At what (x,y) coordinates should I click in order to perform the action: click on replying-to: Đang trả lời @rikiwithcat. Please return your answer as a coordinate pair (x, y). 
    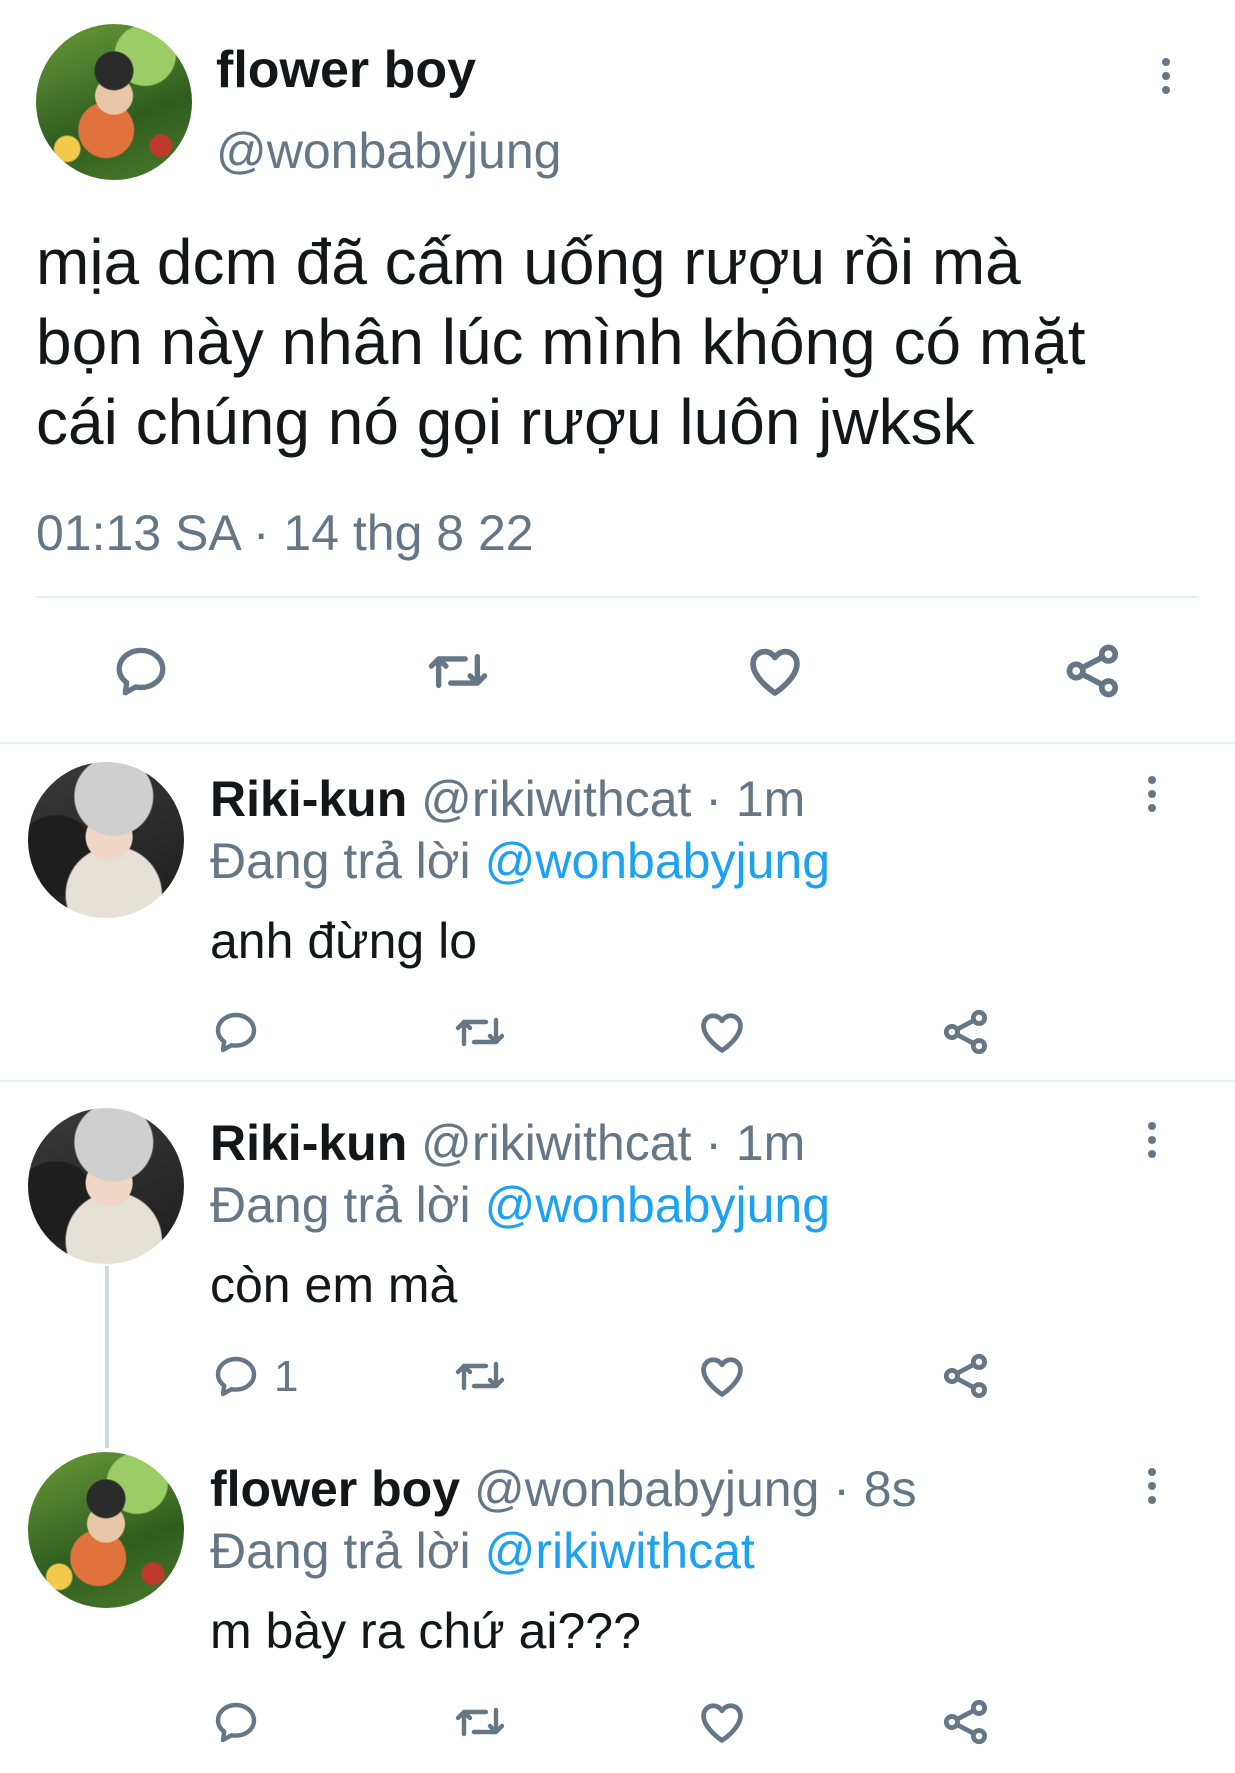
    Looking at the image, I should click on (482, 1551).